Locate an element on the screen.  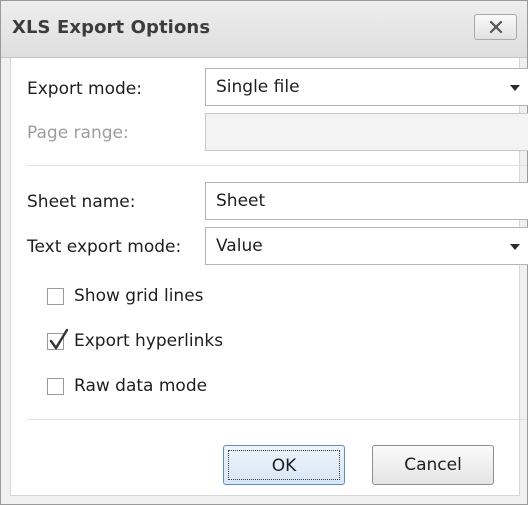
cancel-button: Cancel is located at coordinates (433, 465).